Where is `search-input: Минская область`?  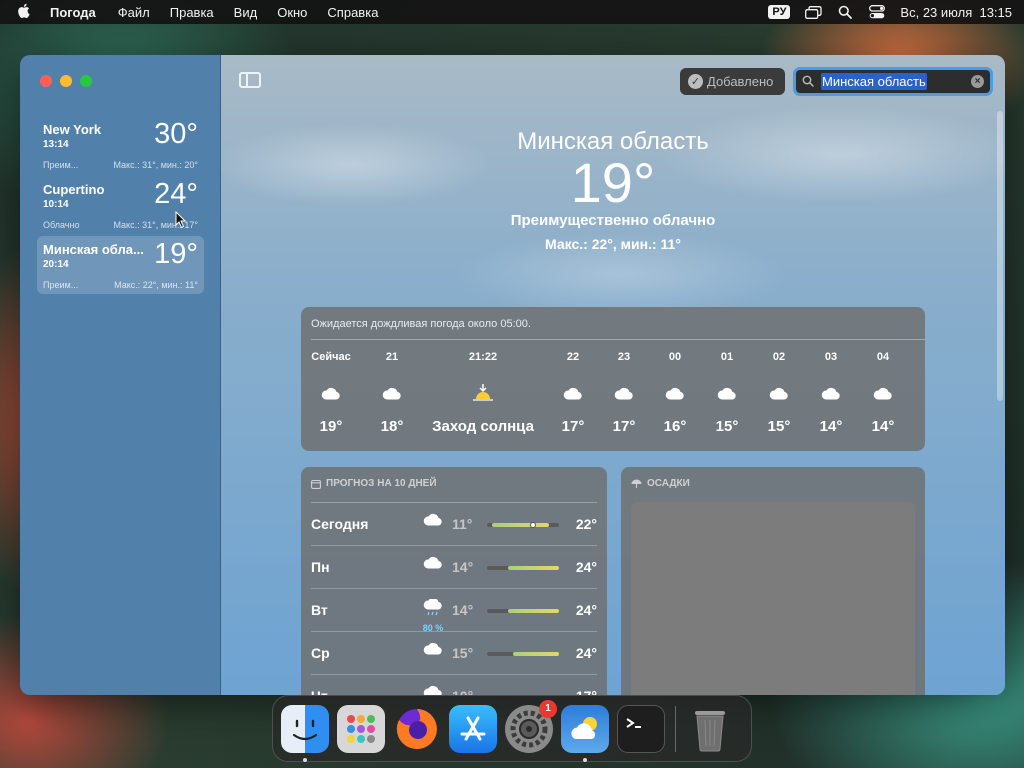
search-input: Минская область is located at coordinates (874, 81).